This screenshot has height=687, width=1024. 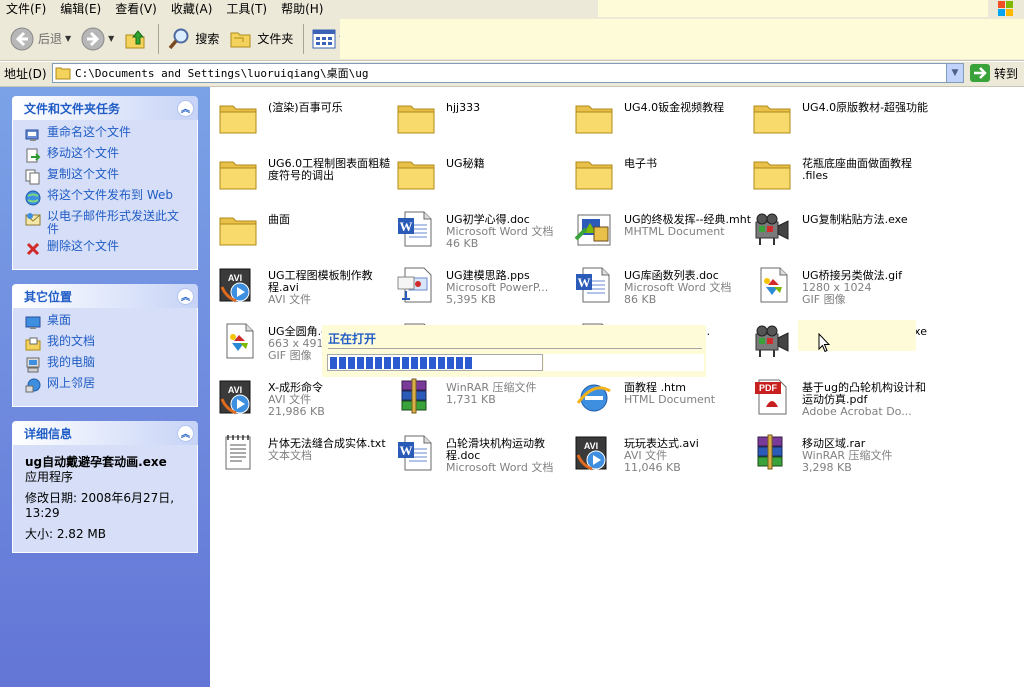 What do you see at coordinates (40, 39) in the screenshot?
I see `back-button: 后退 ▼` at bounding box center [40, 39].